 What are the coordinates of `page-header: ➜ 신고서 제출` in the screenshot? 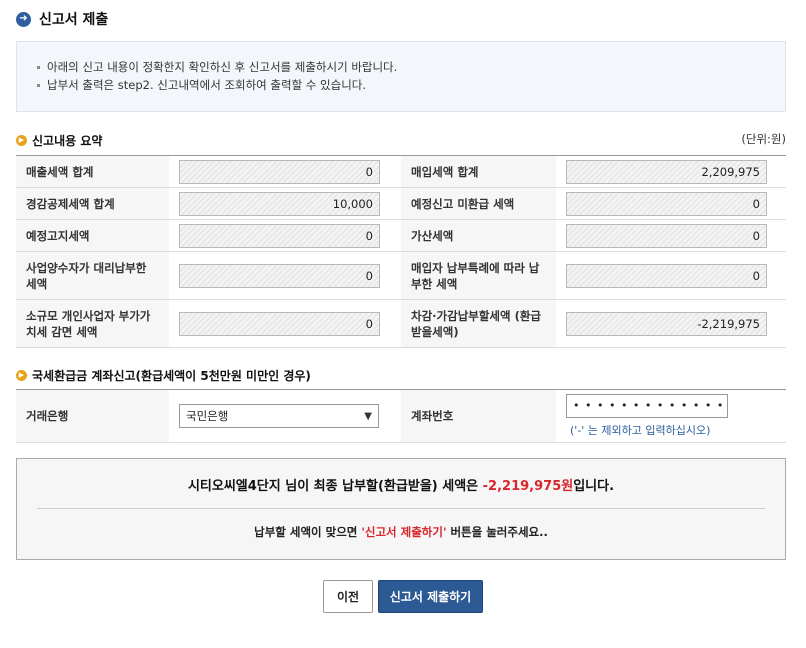 It's located at (62, 19).